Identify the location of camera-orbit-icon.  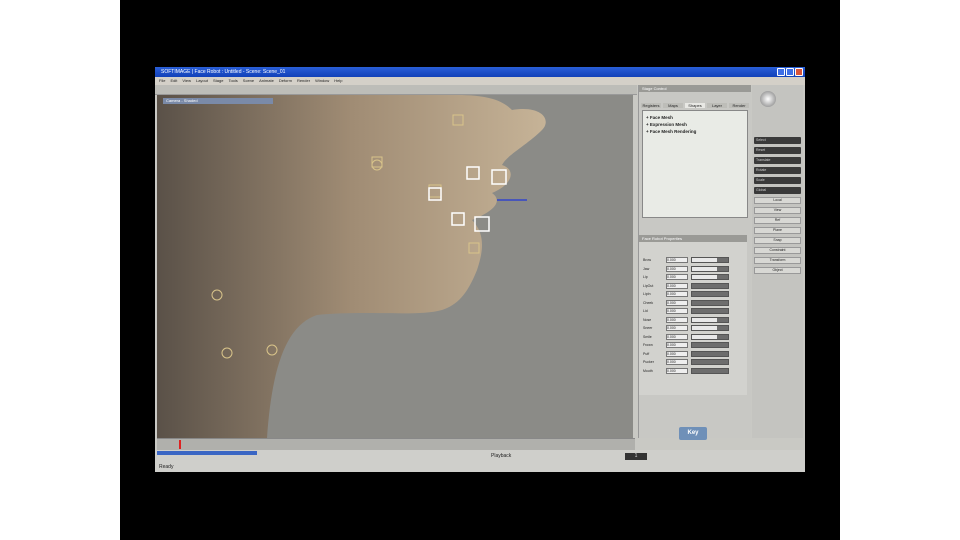
(768, 99).